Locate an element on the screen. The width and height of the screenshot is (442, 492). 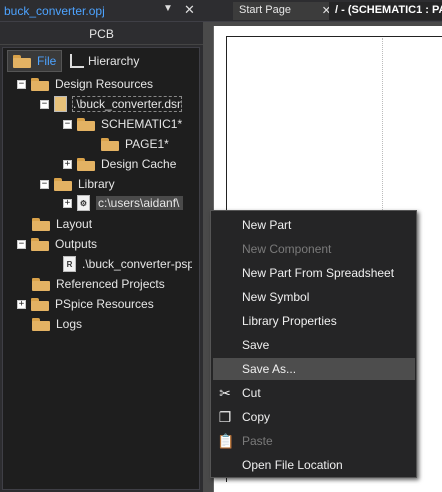
scissors-icon: ✂ is located at coordinates (225, 393).